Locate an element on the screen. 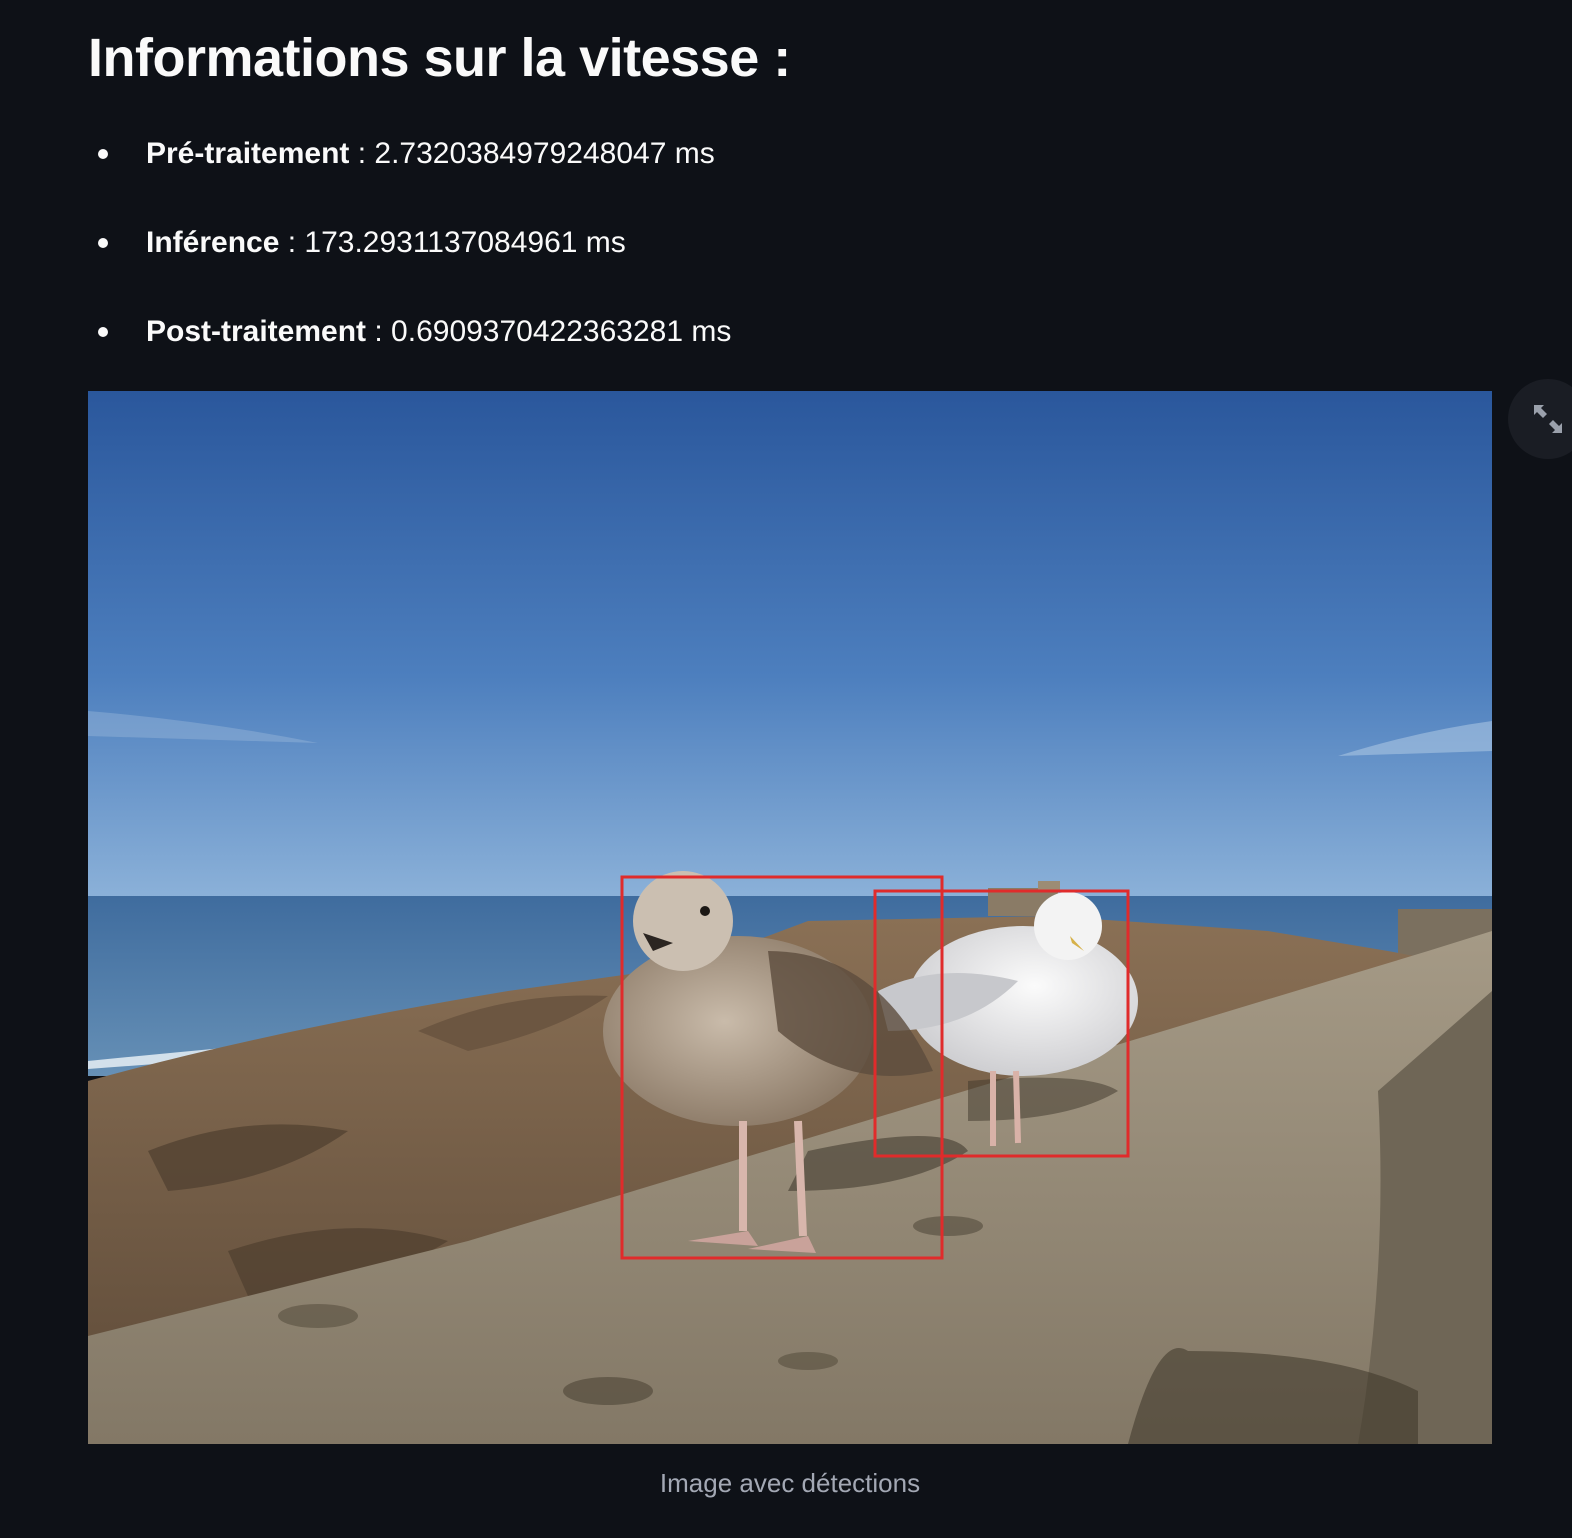  speed-item-value: : 0.6909370422363281 ms is located at coordinates (549, 331).